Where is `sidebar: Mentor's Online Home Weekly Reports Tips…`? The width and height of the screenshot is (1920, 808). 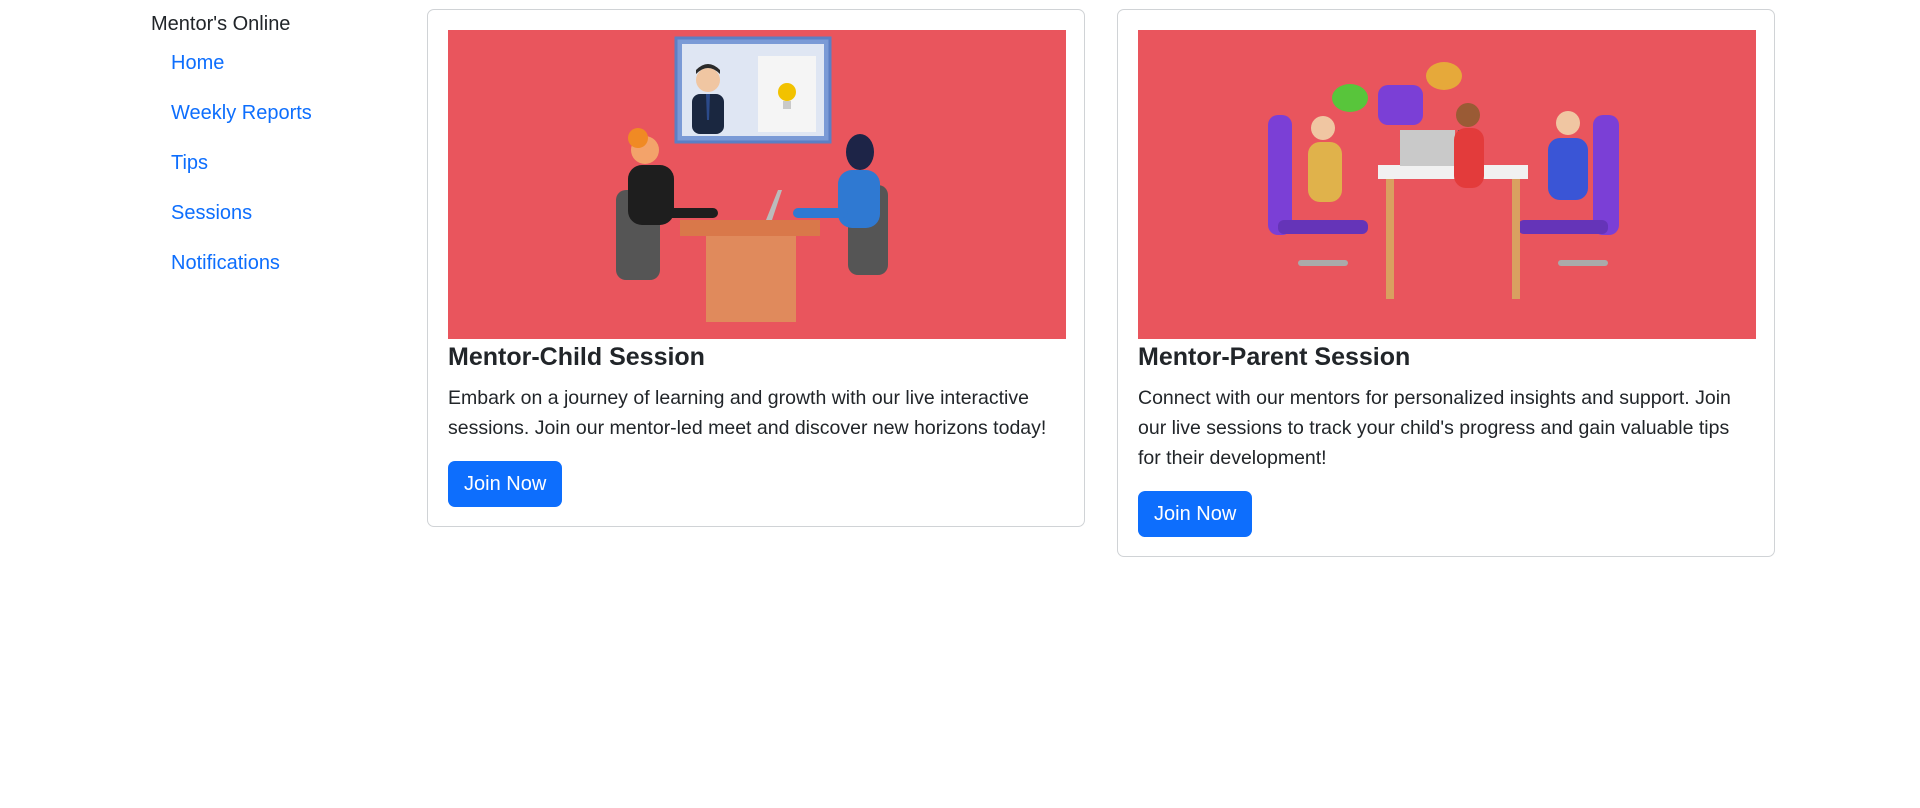
sidebar: Mentor's Online Home Weekly Reports Tips… is located at coordinates (281, 154).